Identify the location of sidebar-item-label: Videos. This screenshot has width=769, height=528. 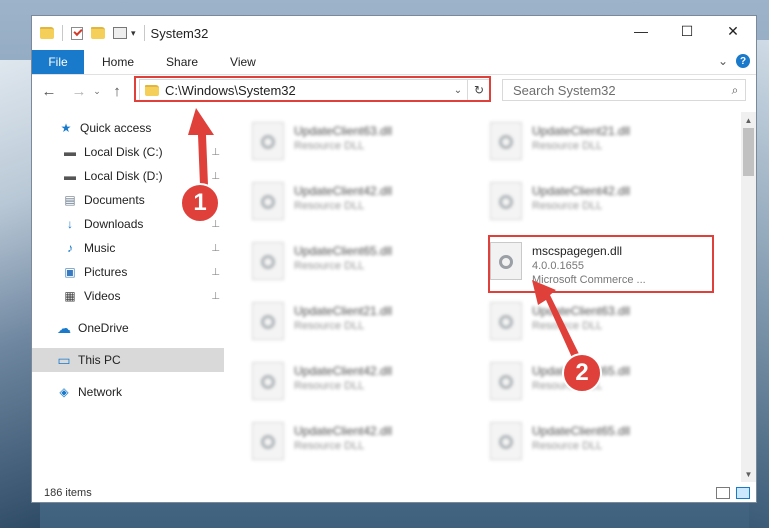
(102, 296).